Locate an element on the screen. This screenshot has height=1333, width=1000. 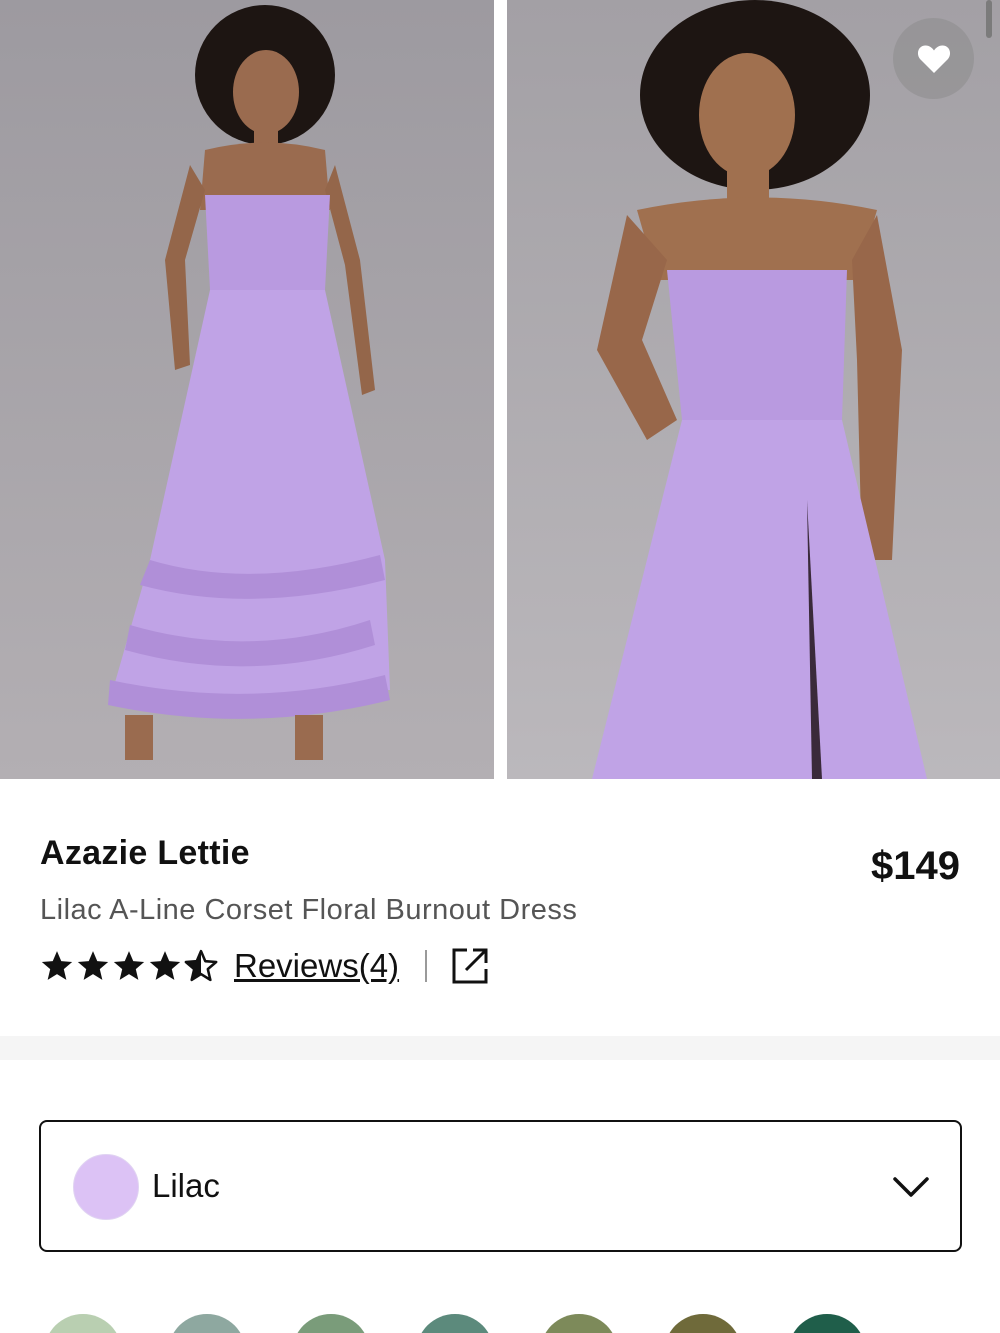
selected-color-swatch is located at coordinates (106, 1187).